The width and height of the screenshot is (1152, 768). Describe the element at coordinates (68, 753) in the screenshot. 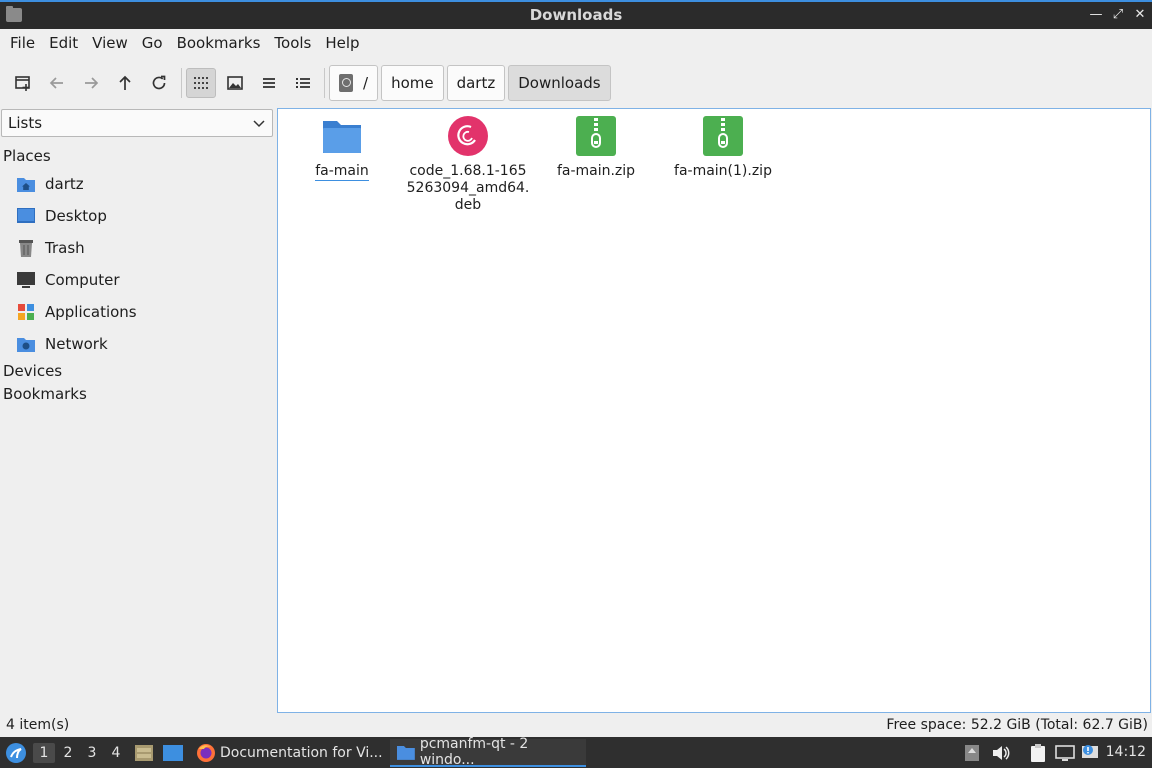

I see `workspace-2: 2` at that location.